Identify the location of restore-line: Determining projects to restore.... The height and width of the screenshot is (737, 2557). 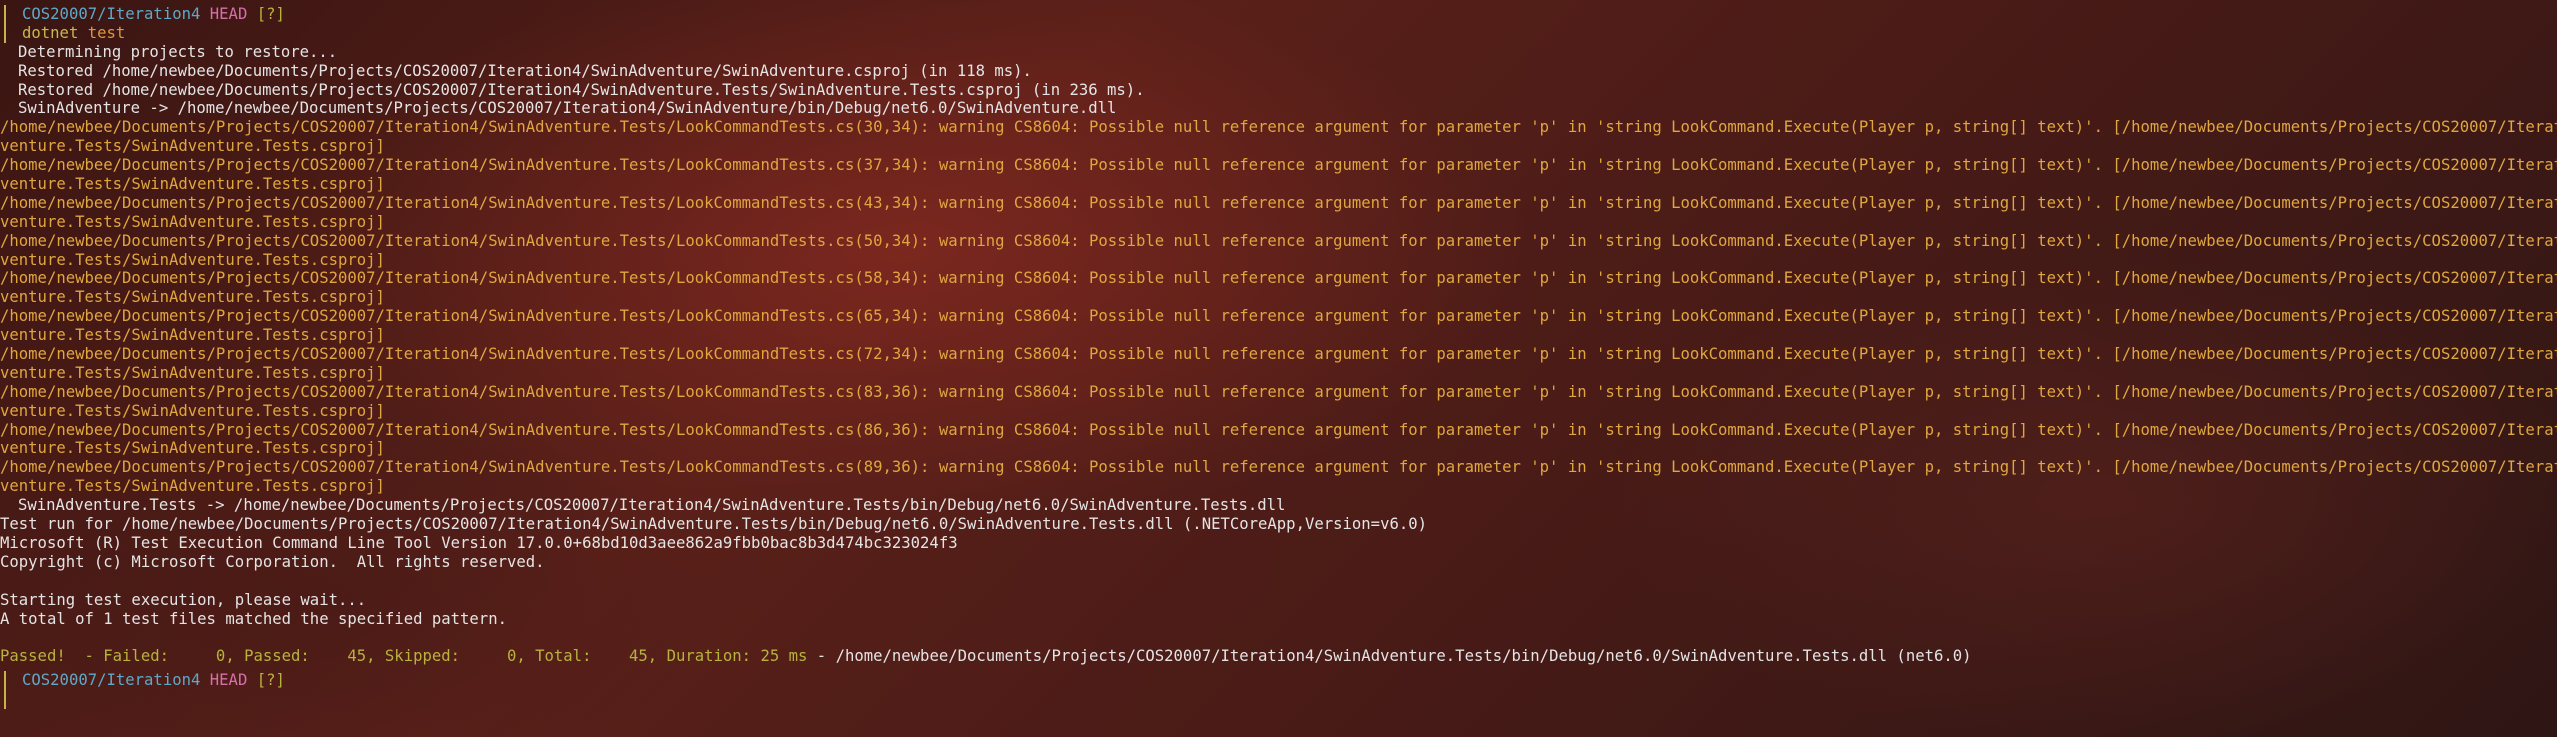
(178, 51).